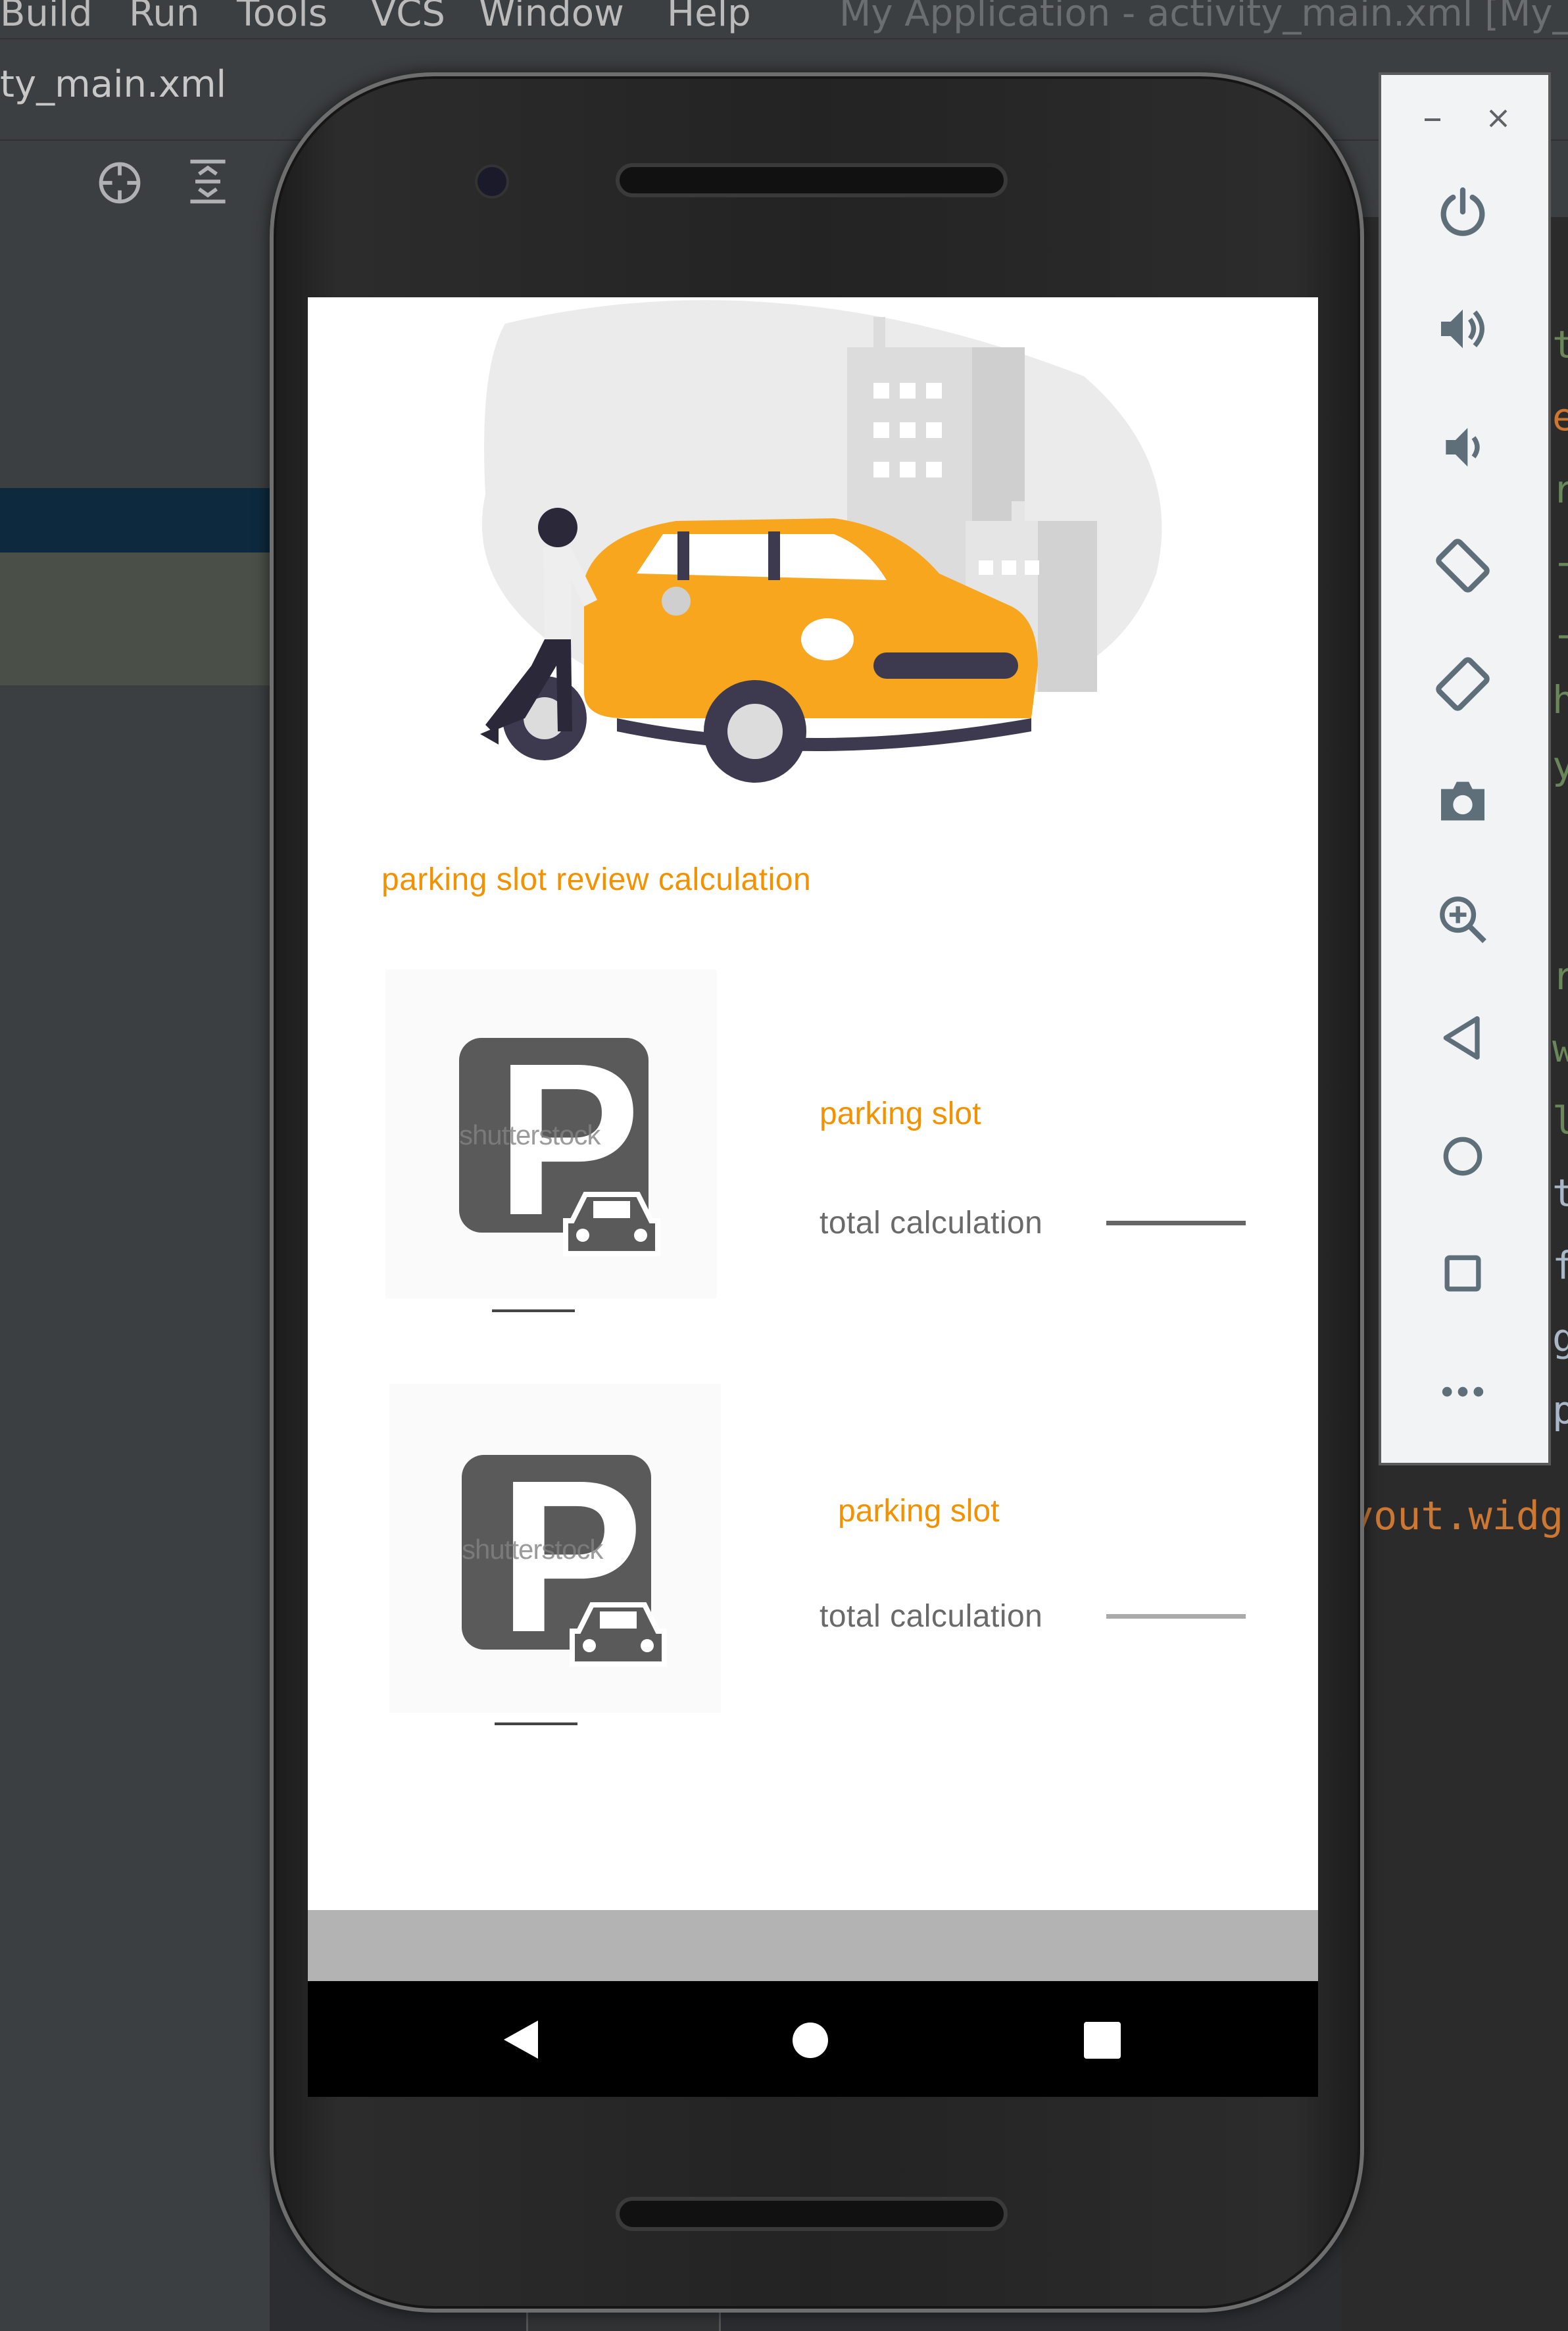 The width and height of the screenshot is (1568, 2331). What do you see at coordinates (1560, 1337) in the screenshot?
I see `code-char: g` at bounding box center [1560, 1337].